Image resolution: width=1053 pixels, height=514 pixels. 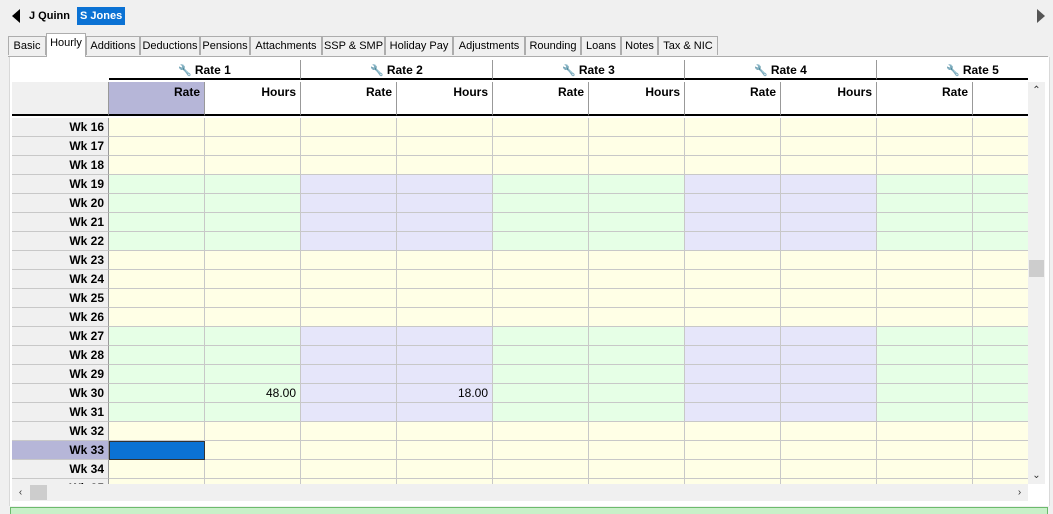 What do you see at coordinates (541, 99) in the screenshot?
I see `rate-column-header-3: Rate` at bounding box center [541, 99].